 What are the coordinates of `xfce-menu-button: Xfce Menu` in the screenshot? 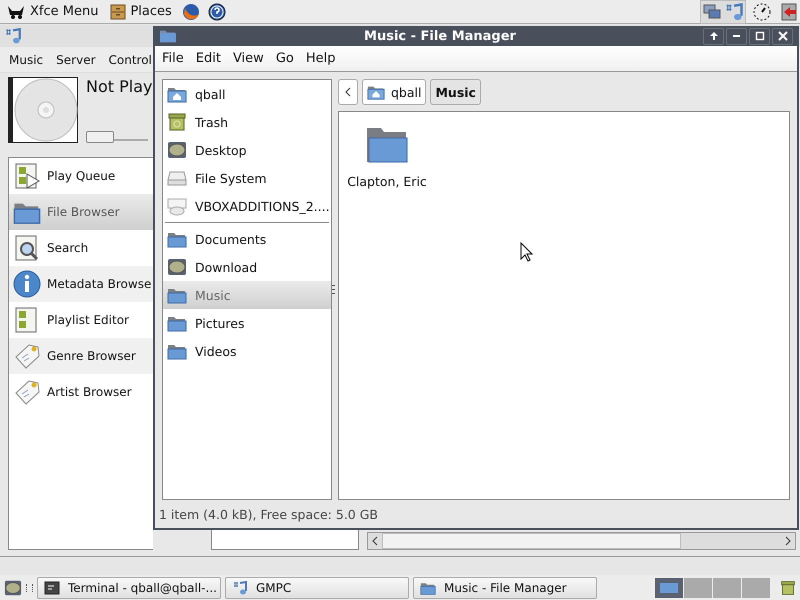 It's located at (52, 12).